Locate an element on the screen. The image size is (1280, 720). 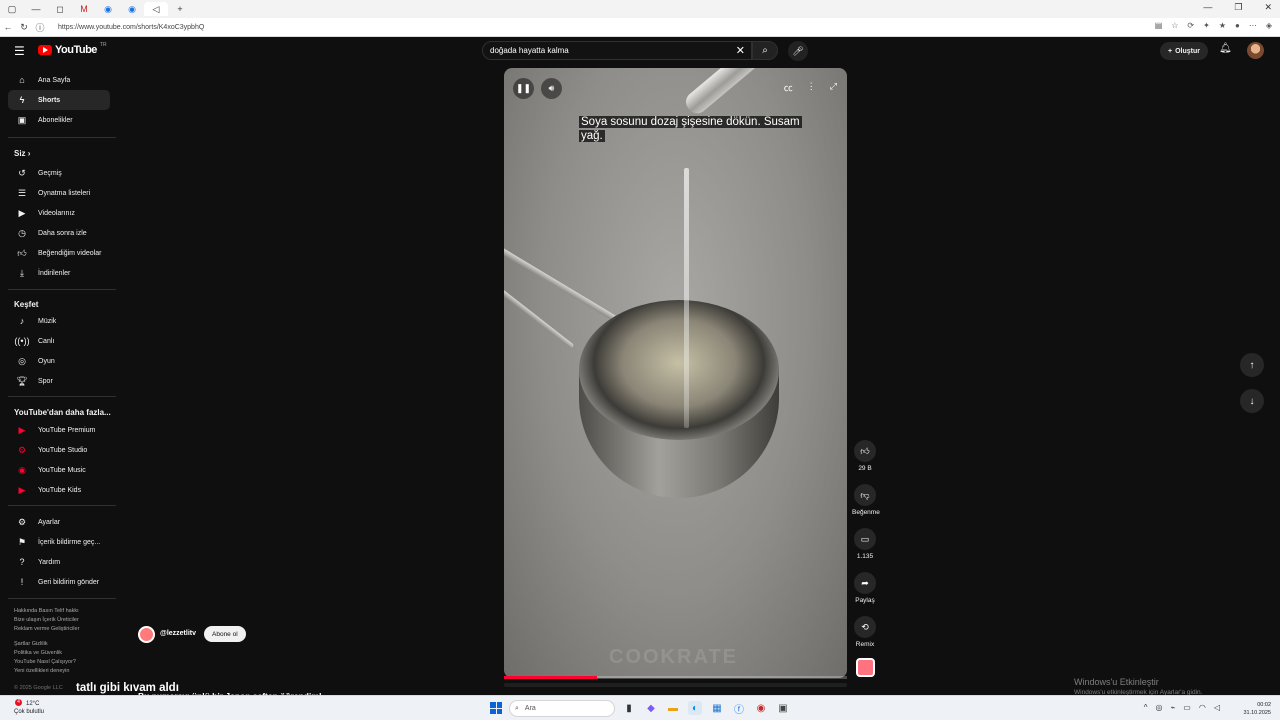
speaker-icon: ◁ is located at coordinates (1217, 707).